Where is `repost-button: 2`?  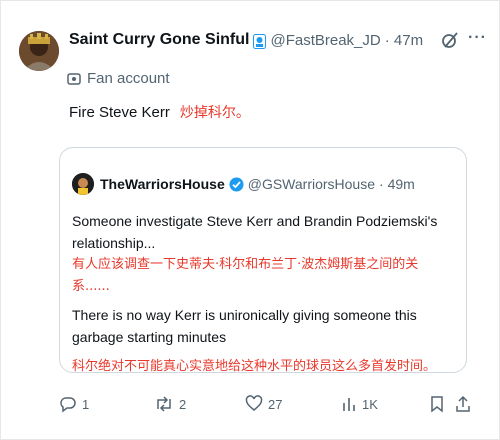
repost-button: 2 is located at coordinates (170, 404).